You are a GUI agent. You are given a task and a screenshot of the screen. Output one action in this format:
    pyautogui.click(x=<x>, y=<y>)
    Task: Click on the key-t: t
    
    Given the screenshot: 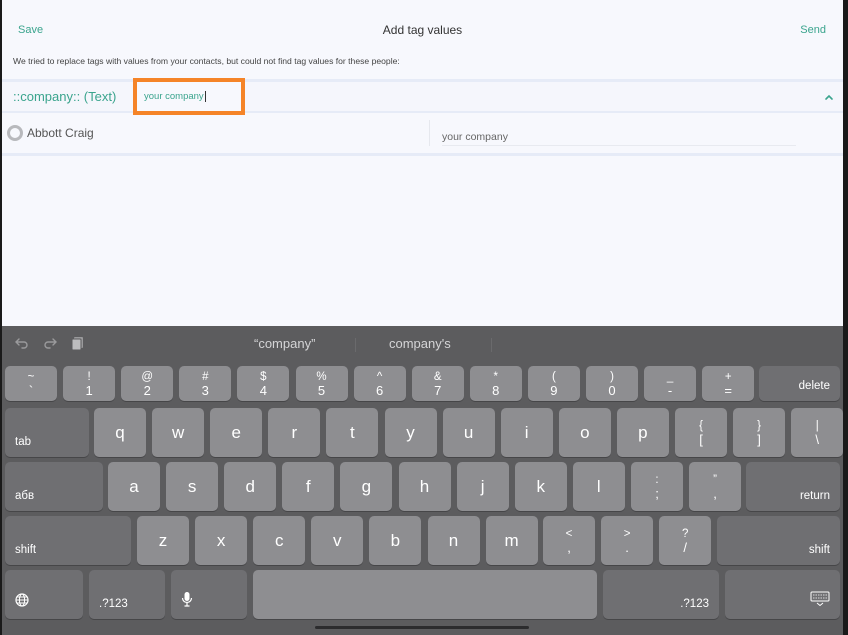 What is the action you would take?
    pyautogui.click(x=352, y=432)
    